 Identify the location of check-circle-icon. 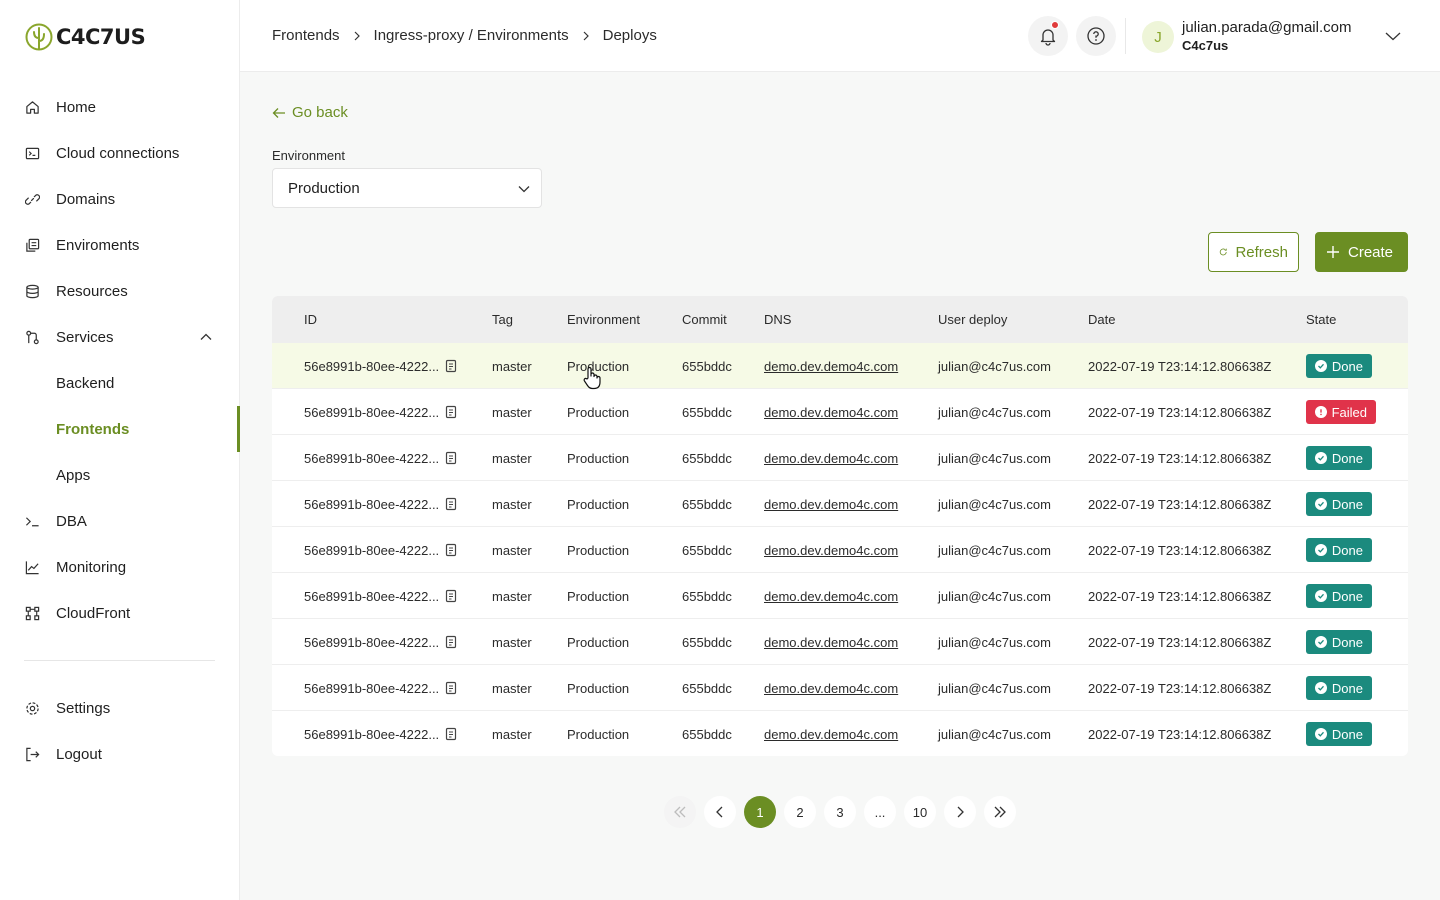
(1321, 596).